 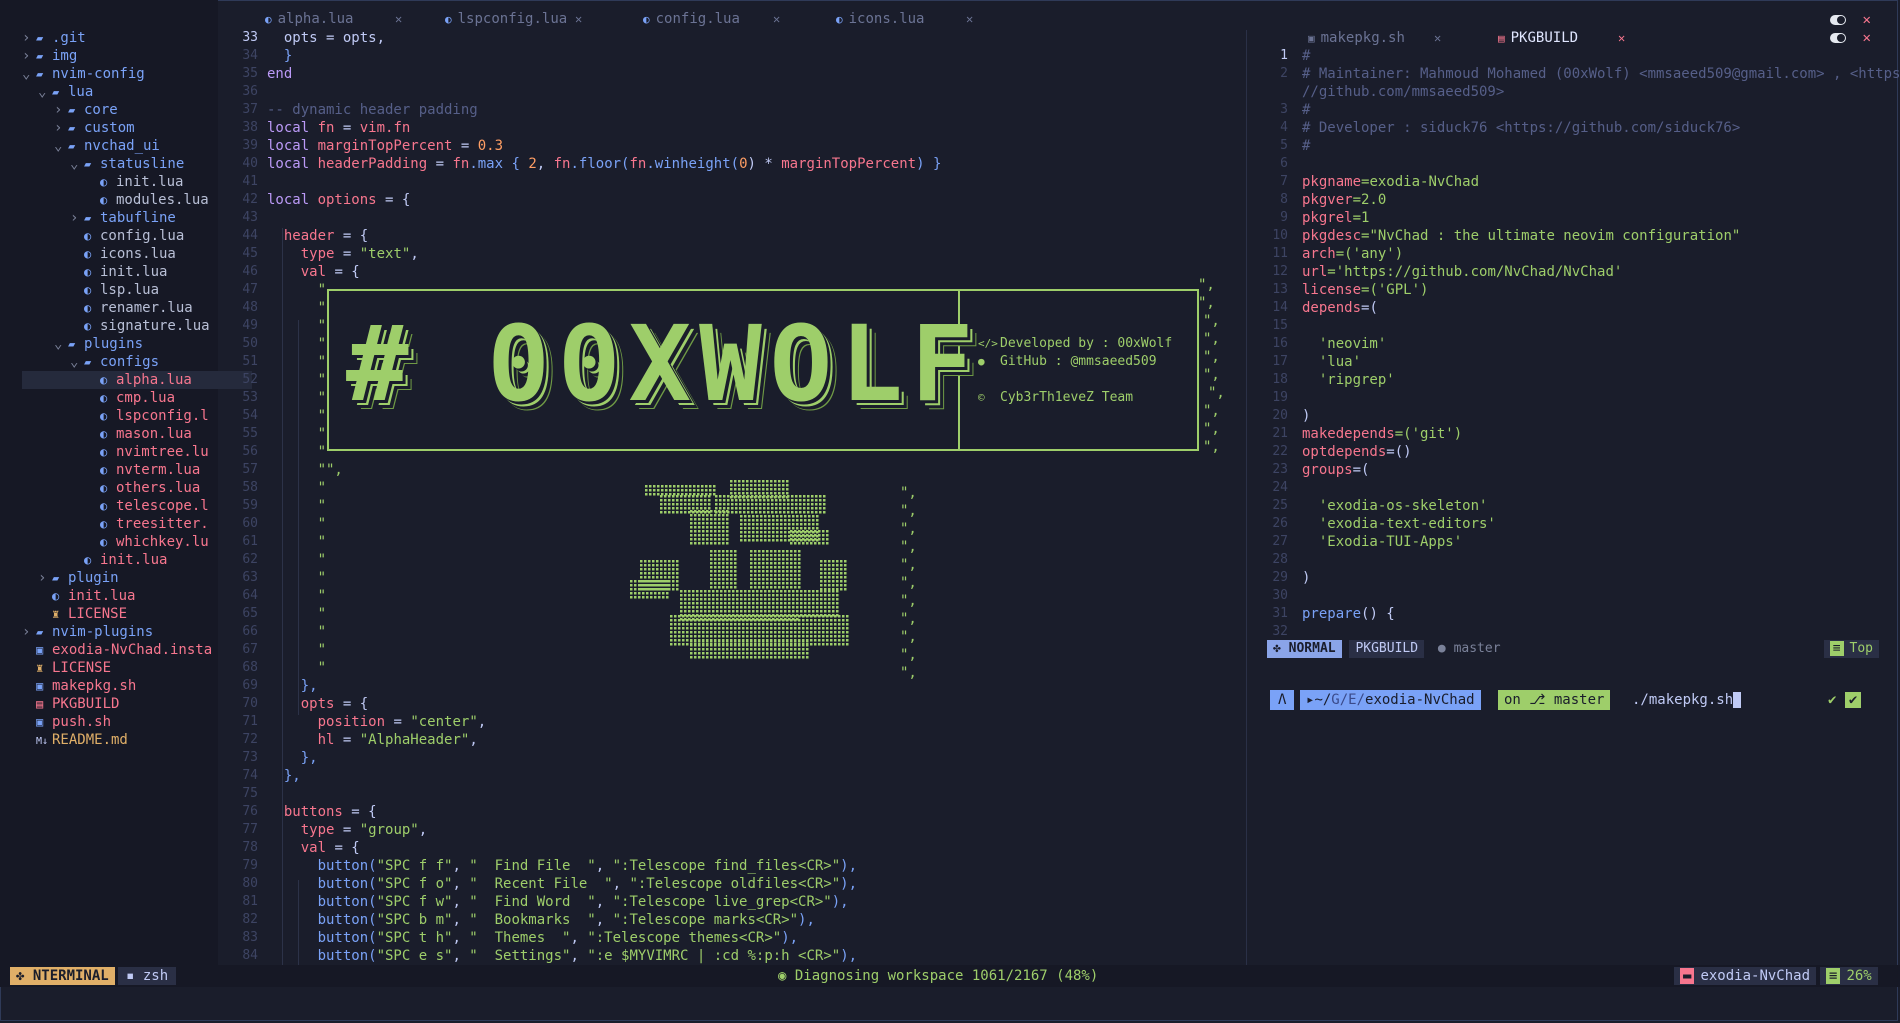 I want to click on tab-icons-lua: ◐ icons.lua ✕, so click(x=904, y=19).